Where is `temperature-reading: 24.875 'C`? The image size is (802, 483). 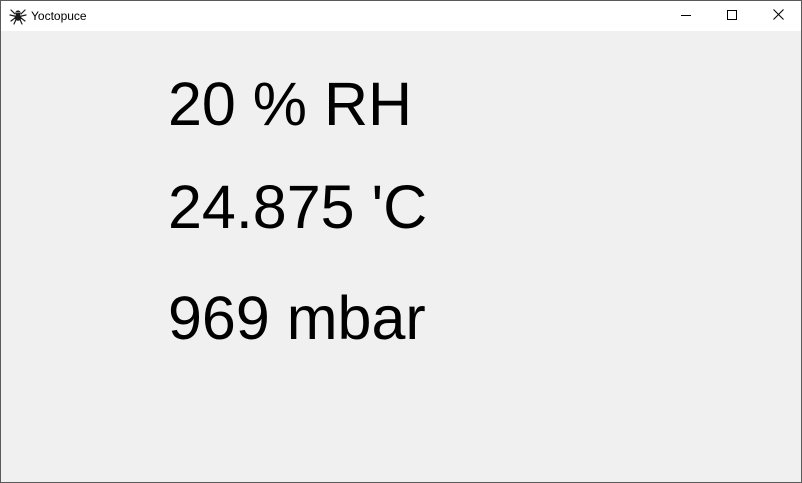 temperature-reading: 24.875 'C is located at coordinates (298, 207).